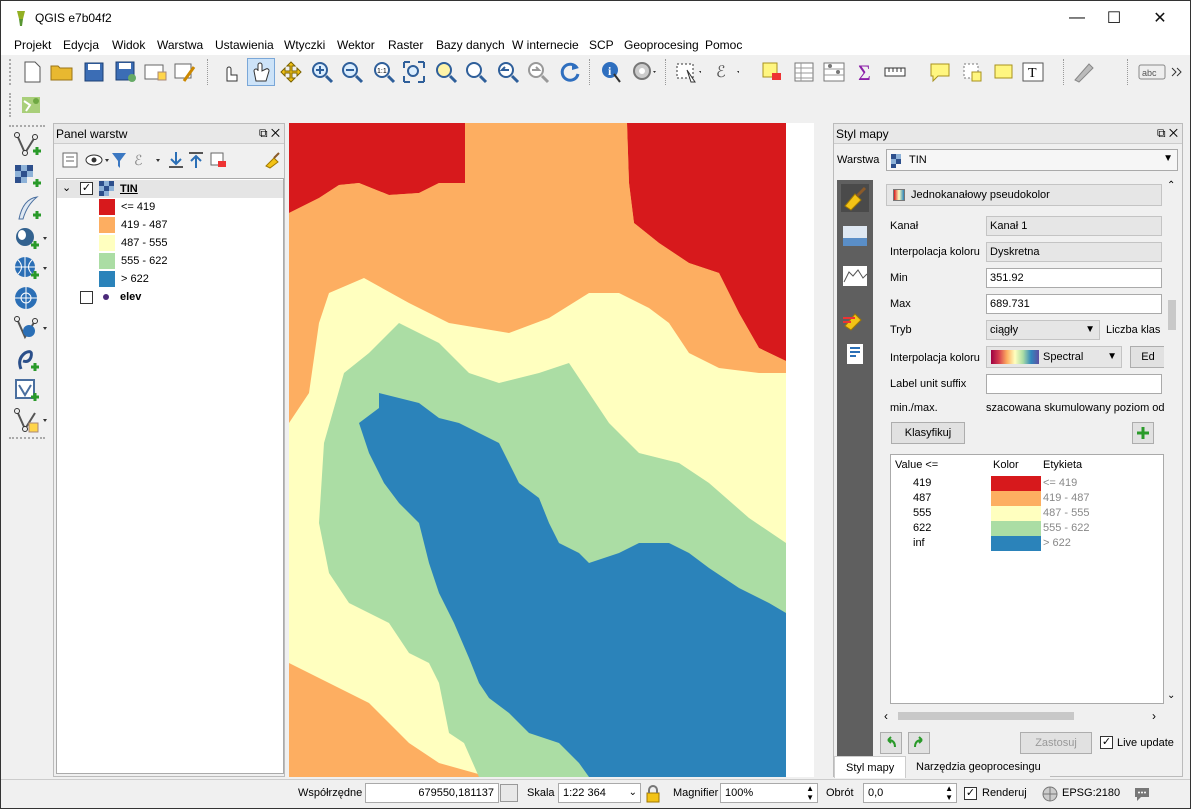  I want to click on messages-icon, so click(1142, 794).